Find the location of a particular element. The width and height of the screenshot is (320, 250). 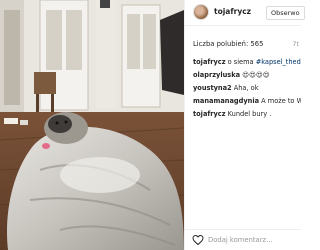

comment-text: Aha, ok is located at coordinates (245, 88).